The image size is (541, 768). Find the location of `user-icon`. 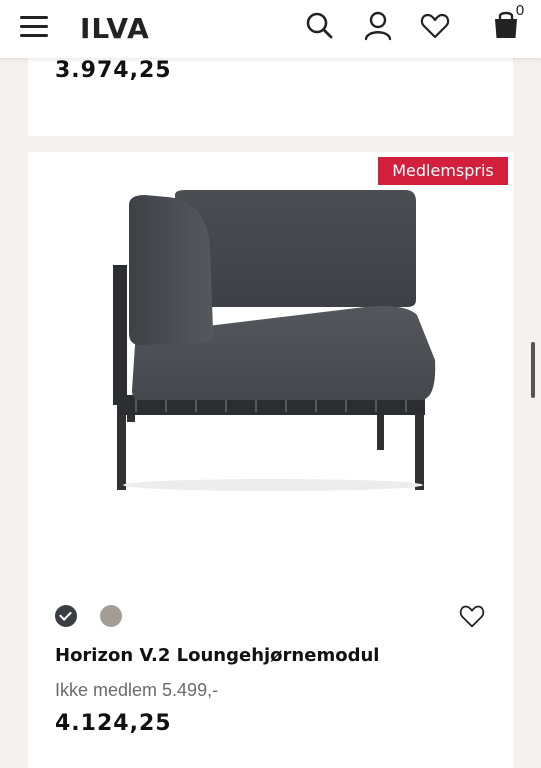

user-icon is located at coordinates (378, 26).